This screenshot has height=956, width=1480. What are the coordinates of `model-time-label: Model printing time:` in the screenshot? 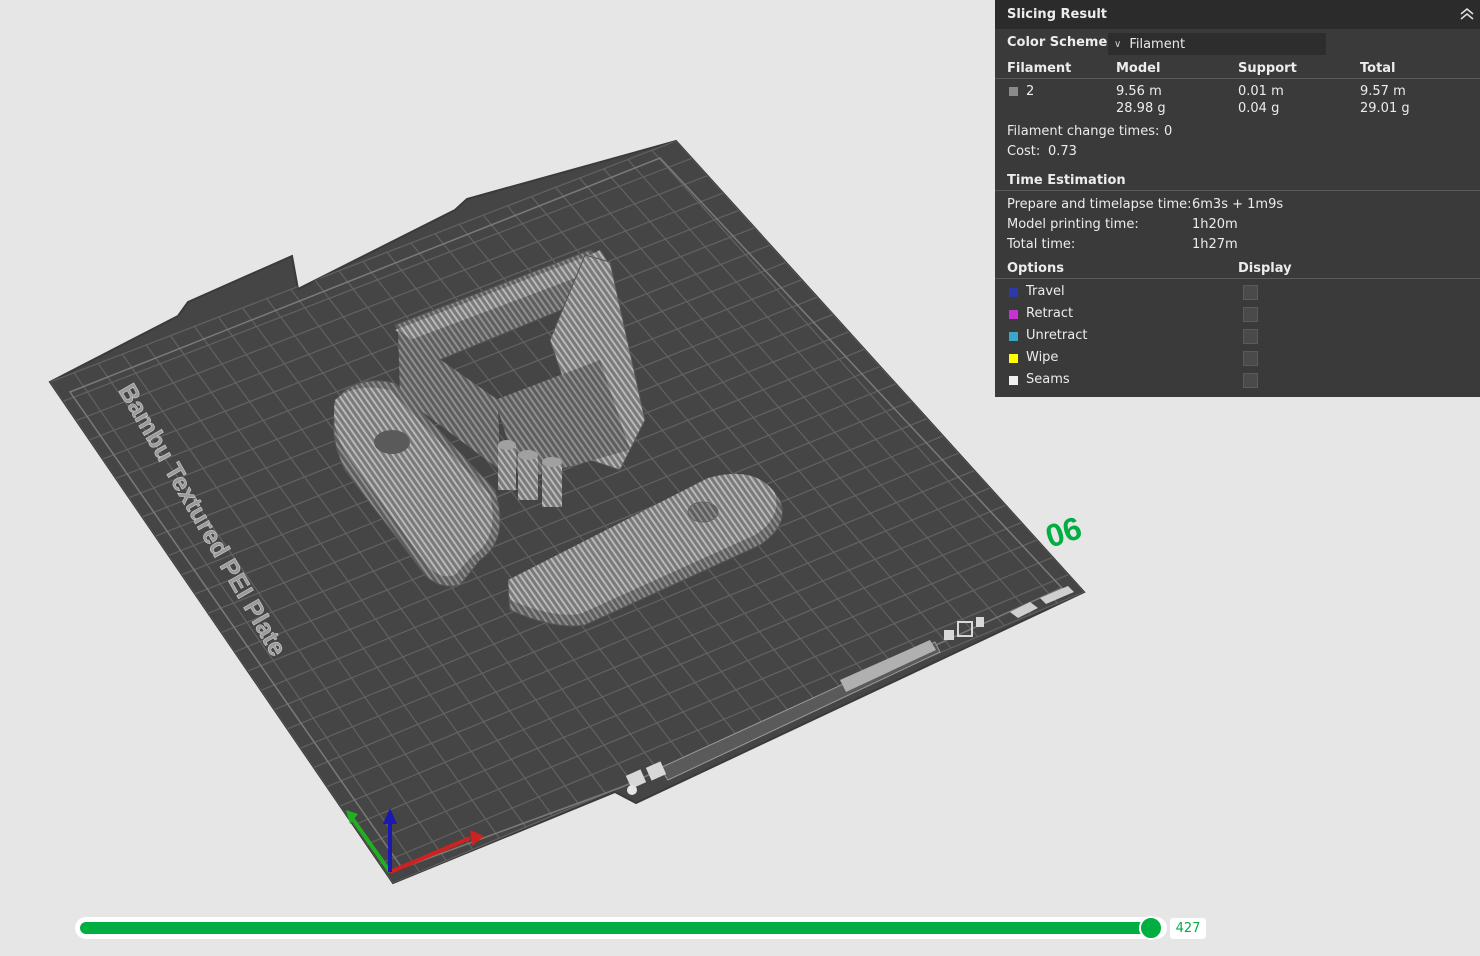 It's located at (1073, 224).